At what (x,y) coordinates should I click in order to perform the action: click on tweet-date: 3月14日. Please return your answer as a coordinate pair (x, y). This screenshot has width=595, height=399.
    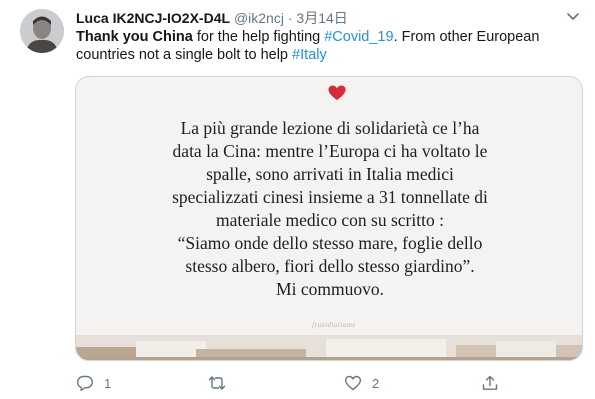
    Looking at the image, I should click on (321, 18).